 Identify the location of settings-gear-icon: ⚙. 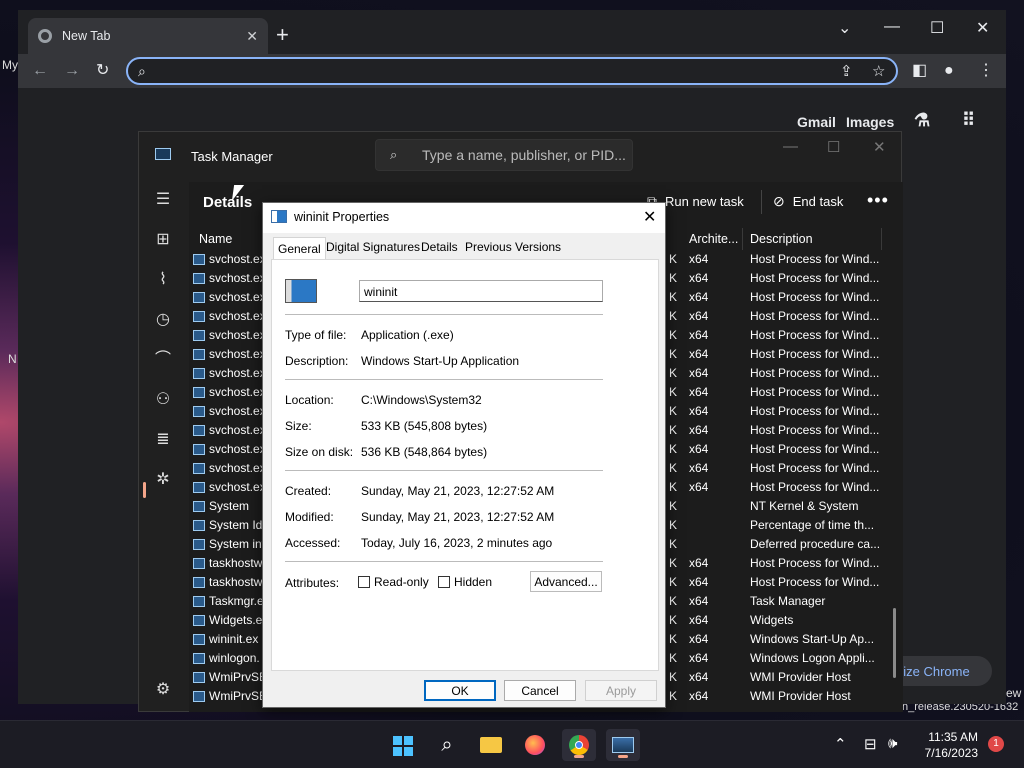
(163, 690).